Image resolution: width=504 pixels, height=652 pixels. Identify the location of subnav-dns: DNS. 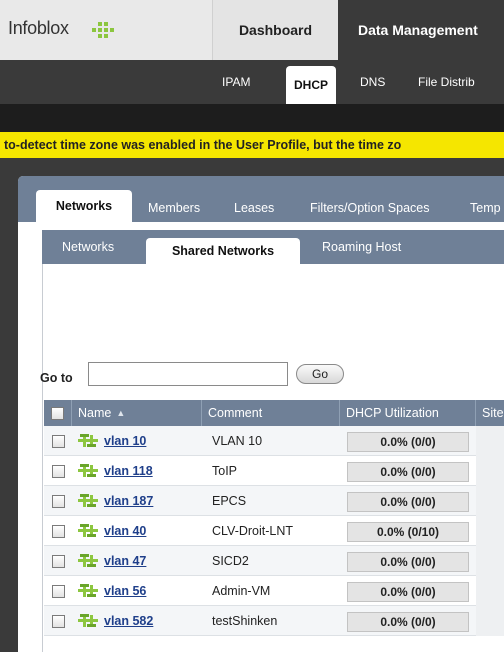
(372, 82).